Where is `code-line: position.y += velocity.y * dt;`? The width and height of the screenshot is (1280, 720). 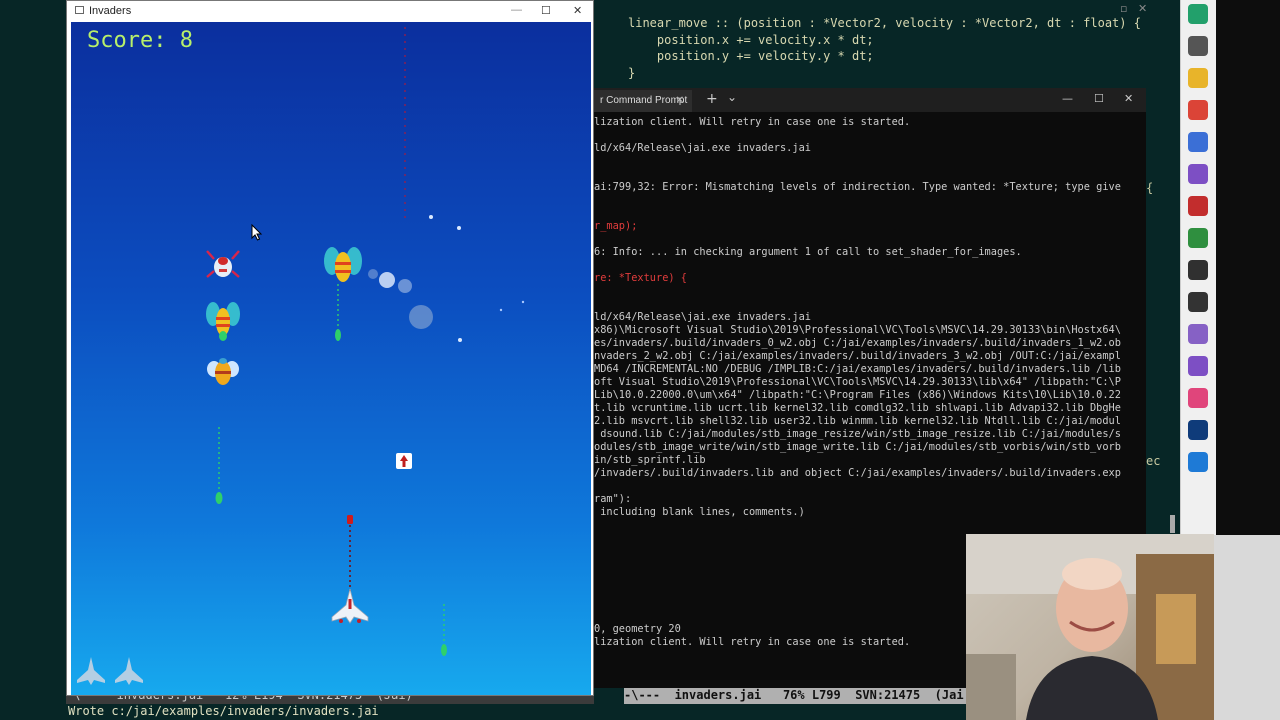
code-line: position.y += velocity.y * dt; is located at coordinates (751, 56).